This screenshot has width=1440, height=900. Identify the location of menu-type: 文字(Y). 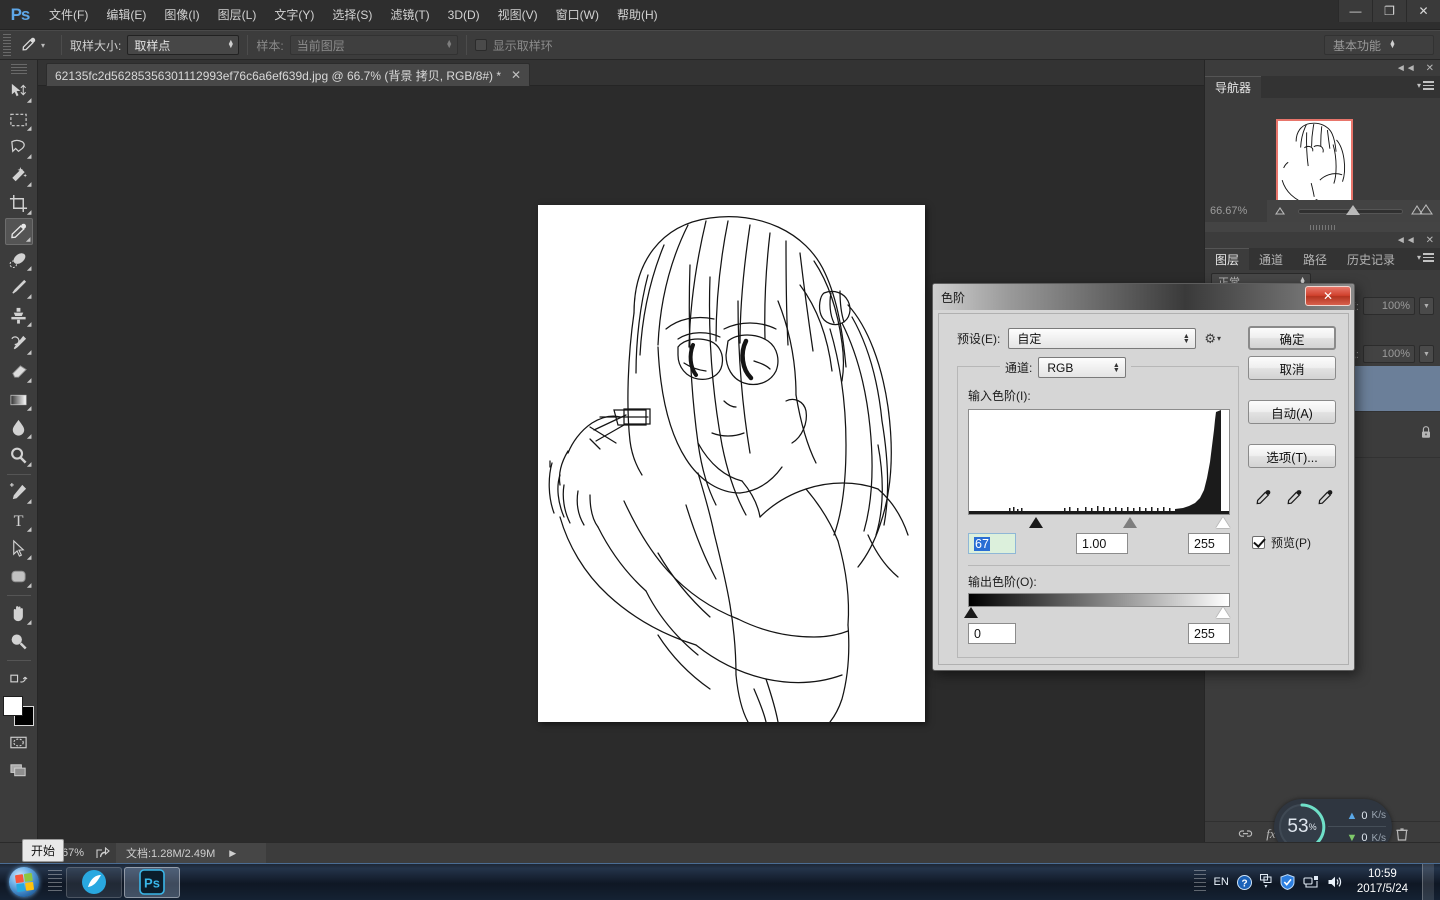
(294, 15).